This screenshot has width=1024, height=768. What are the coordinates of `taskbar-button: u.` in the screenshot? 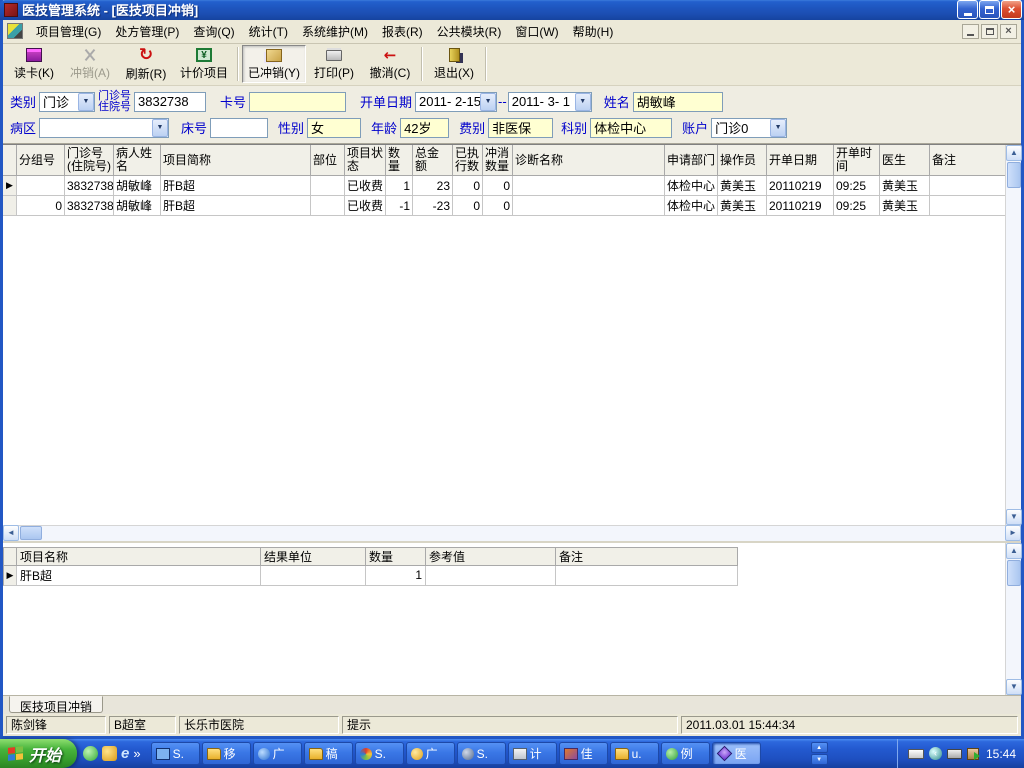 It's located at (634, 753).